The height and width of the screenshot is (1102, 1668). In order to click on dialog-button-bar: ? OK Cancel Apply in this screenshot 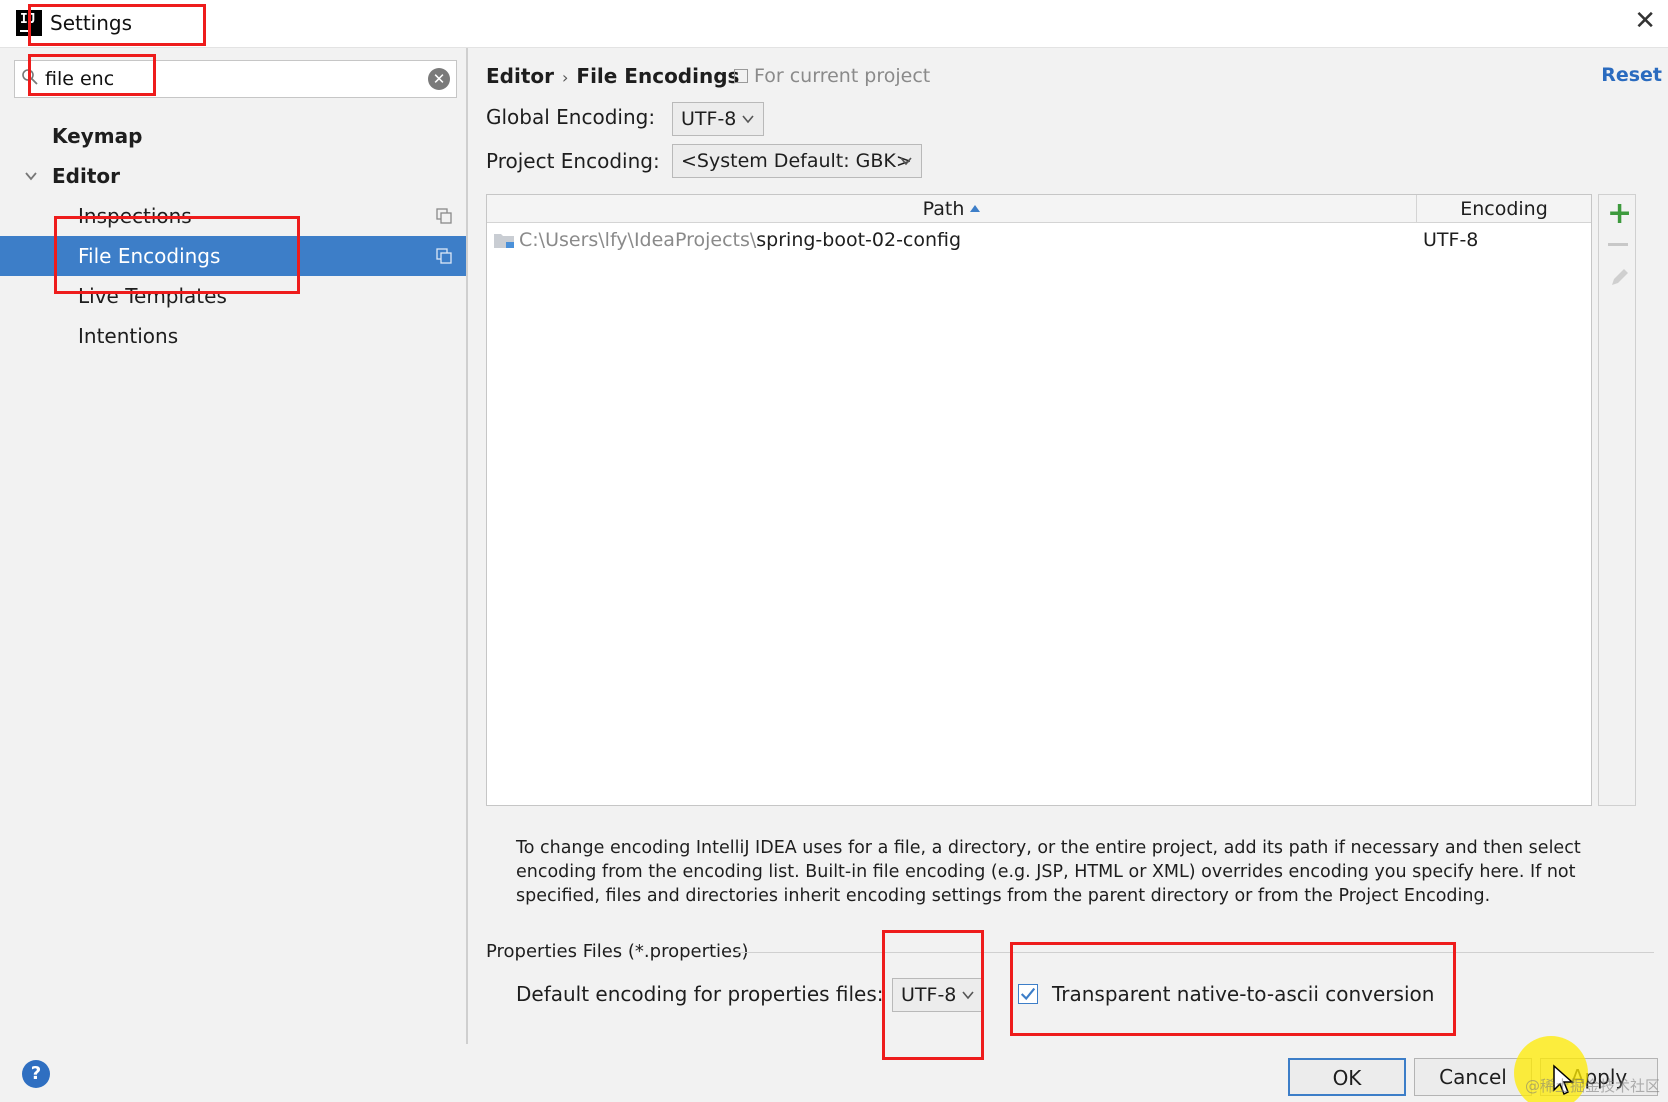, I will do `click(834, 1073)`.